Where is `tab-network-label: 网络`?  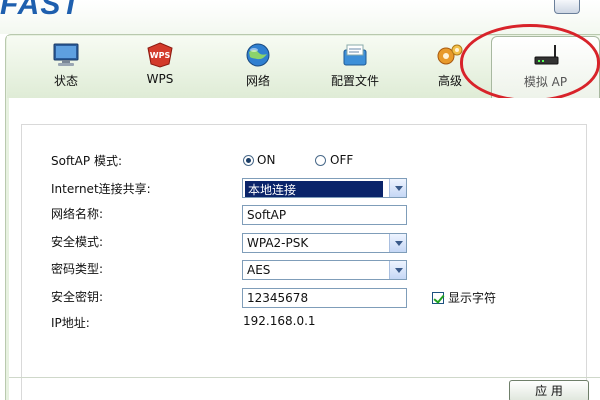 tab-network-label: 网络 is located at coordinates (257, 81).